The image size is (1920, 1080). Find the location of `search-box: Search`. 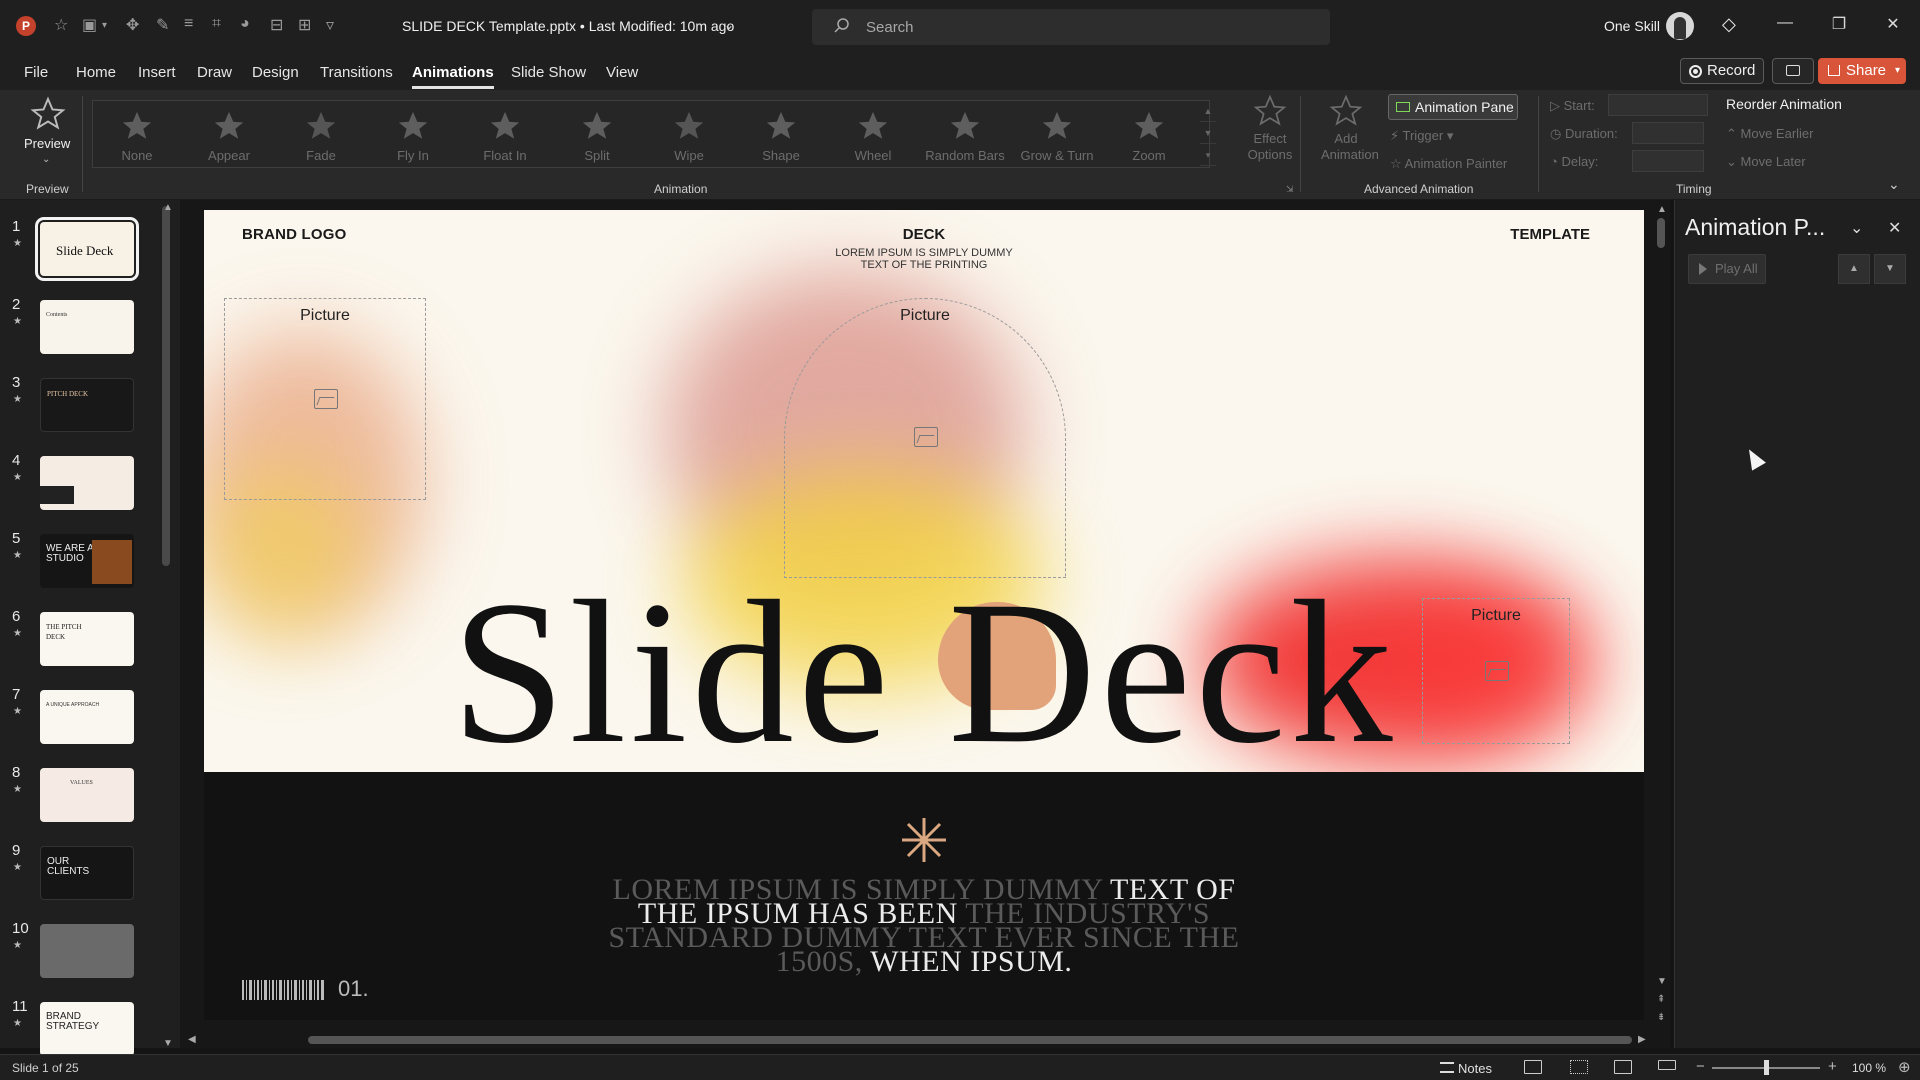

search-box: Search is located at coordinates (1071, 27).